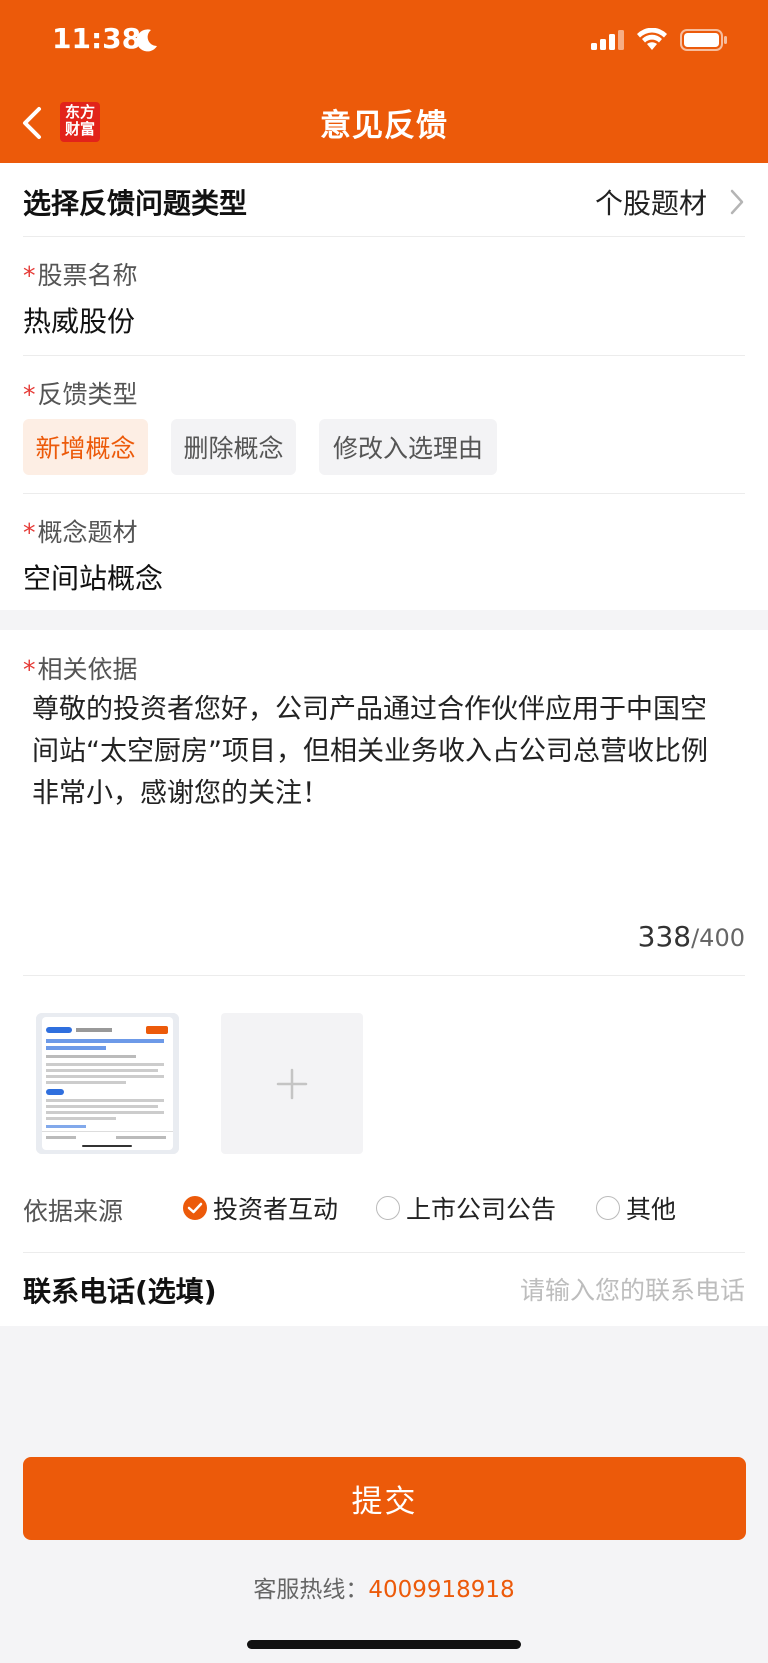 Image resolution: width=768 pixels, height=1663 pixels. What do you see at coordinates (233, 447) in the screenshot?
I see `chip-delete-concept: 删除概念` at bounding box center [233, 447].